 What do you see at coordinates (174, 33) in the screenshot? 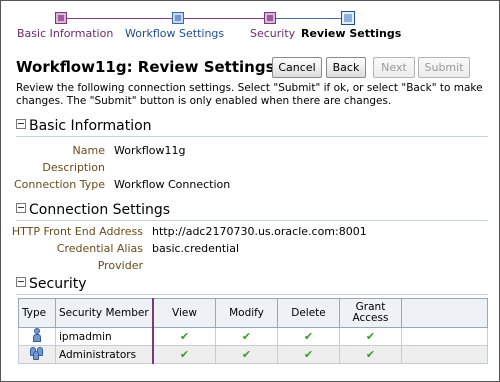
I see `train-label-workflow-settings: Workflow Settings` at bounding box center [174, 33].